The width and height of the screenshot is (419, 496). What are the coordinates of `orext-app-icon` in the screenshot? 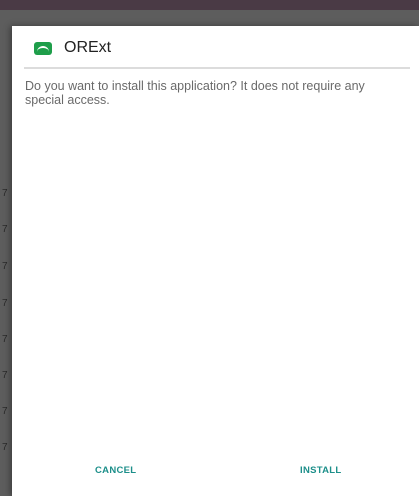 It's located at (43, 48).